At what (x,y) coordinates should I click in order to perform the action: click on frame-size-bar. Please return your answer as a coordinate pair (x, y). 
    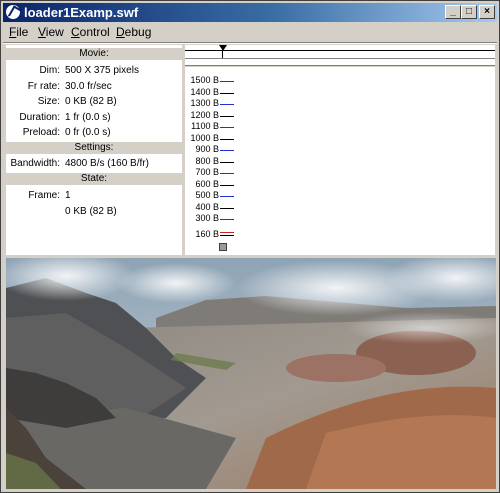
    Looking at the image, I should click on (223, 247).